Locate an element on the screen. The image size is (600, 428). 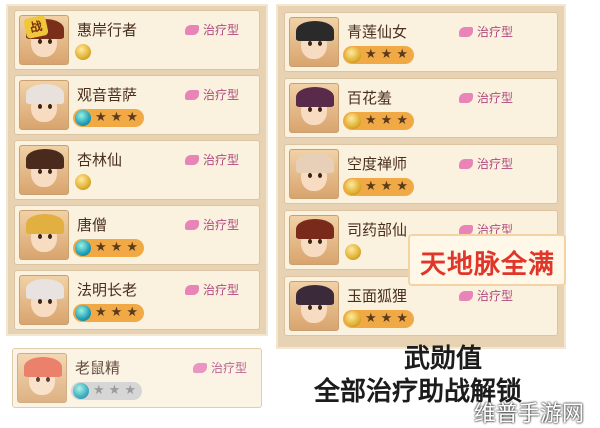
hero-name: 司药部仙 is located at coordinates (377, 230).